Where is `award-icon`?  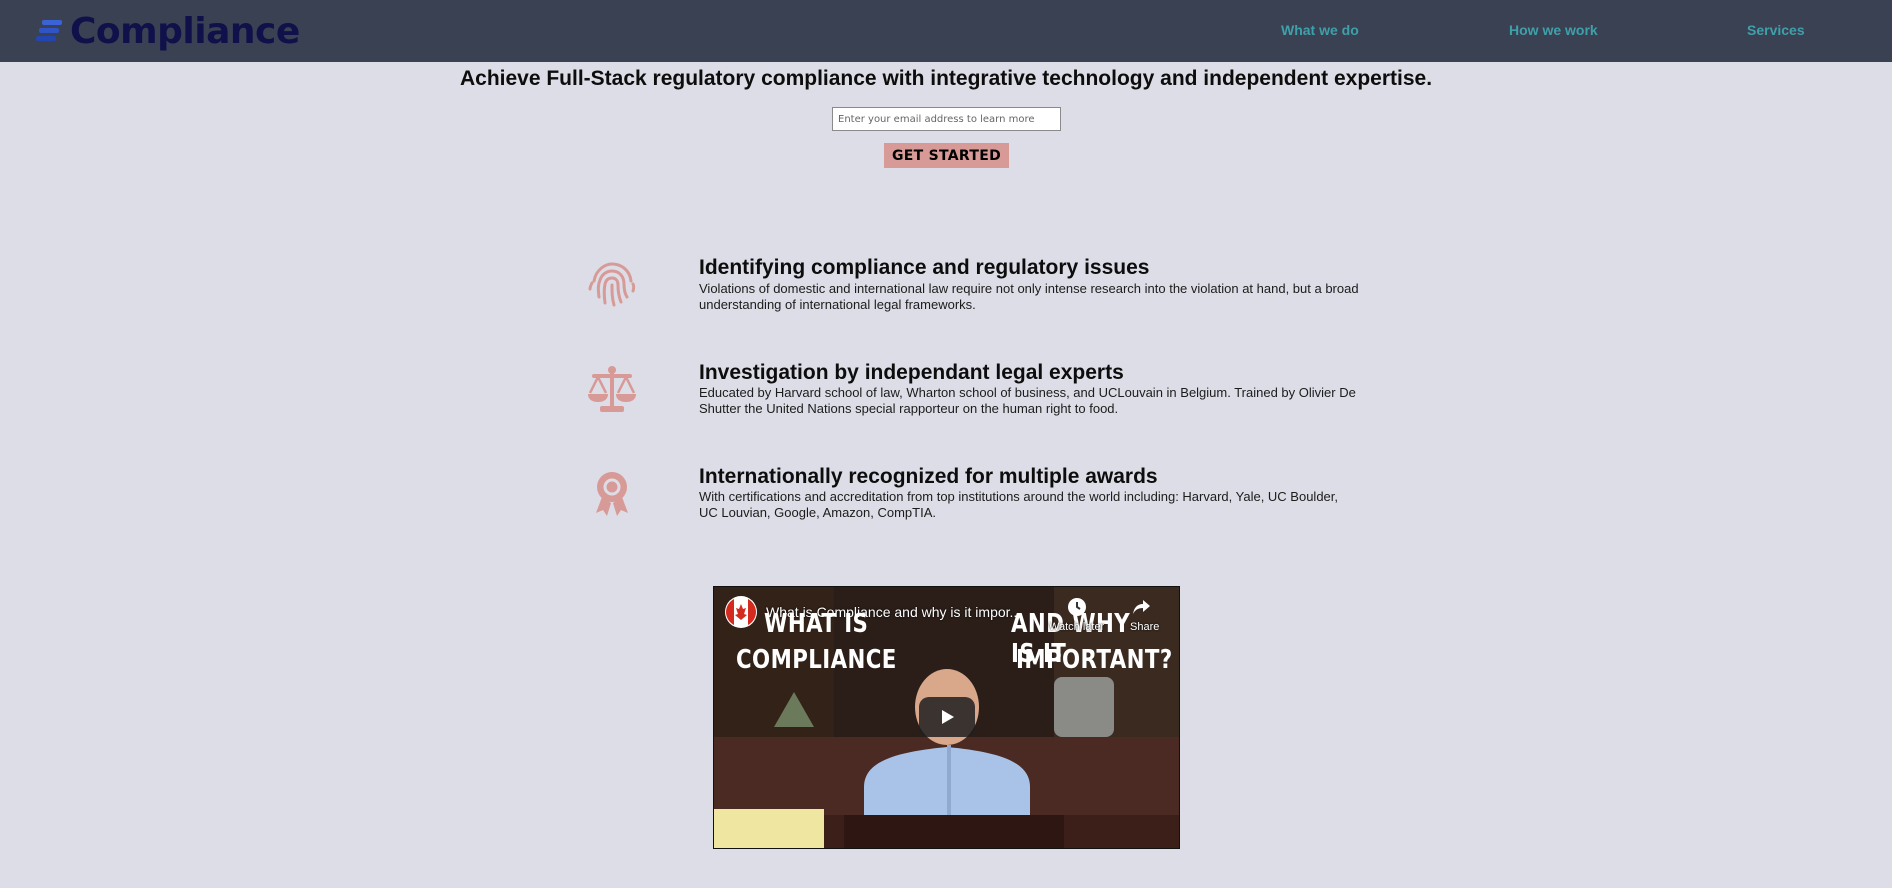
award-icon is located at coordinates (612, 494).